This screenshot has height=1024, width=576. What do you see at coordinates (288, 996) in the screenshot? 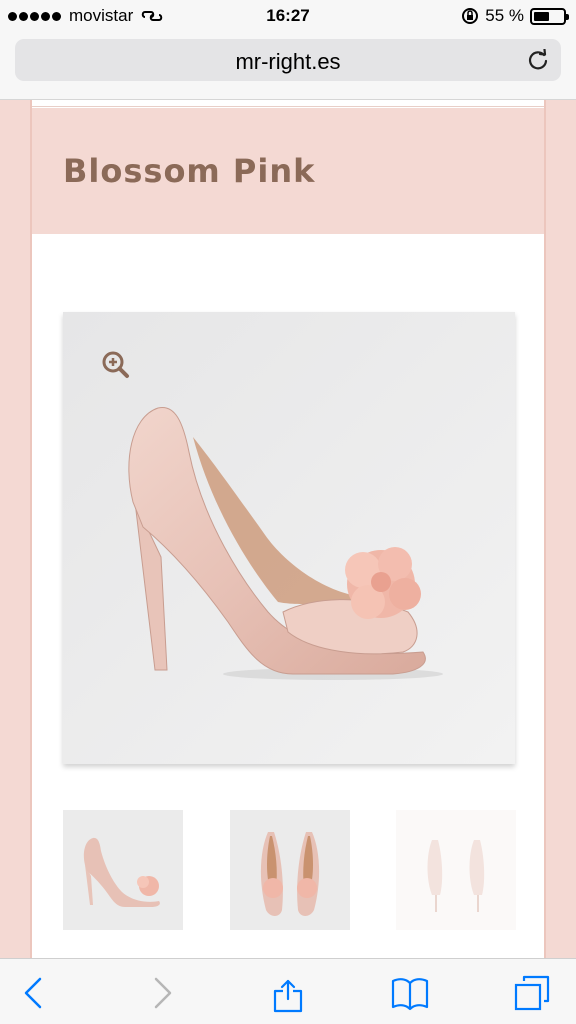
I see `share-icon` at bounding box center [288, 996].